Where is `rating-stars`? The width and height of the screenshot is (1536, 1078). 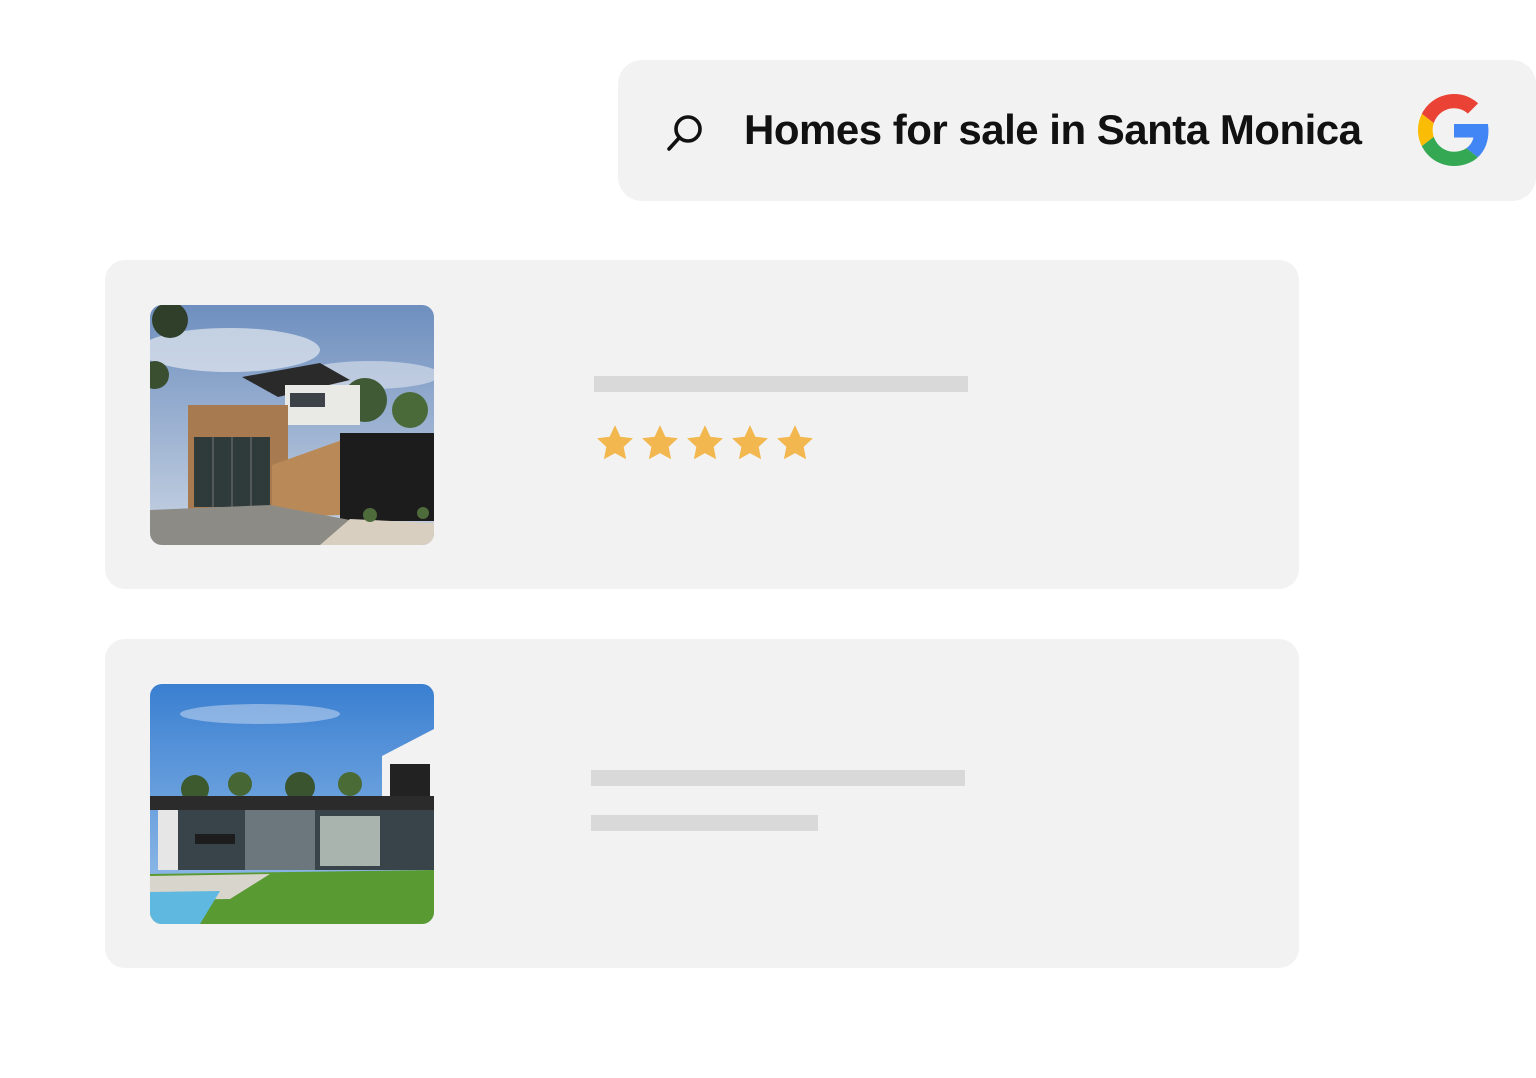 rating-stars is located at coordinates (705, 444).